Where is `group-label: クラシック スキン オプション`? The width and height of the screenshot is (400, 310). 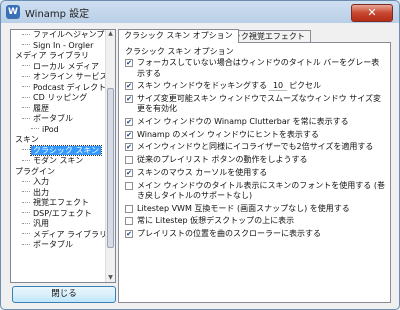
group-label: クラシック スキン オプション is located at coordinates (179, 51).